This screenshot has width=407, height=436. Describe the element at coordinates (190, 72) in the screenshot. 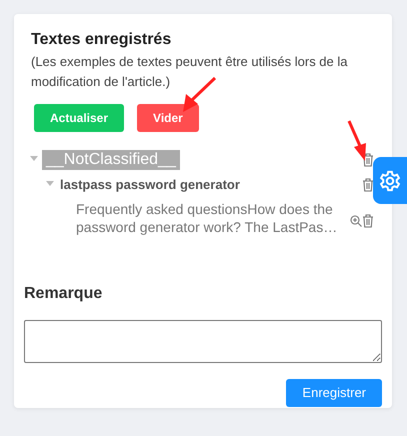

I see `panel-description: (Les exemples de textes peuvent être utilisés lors de la modification de l'article.)` at that location.